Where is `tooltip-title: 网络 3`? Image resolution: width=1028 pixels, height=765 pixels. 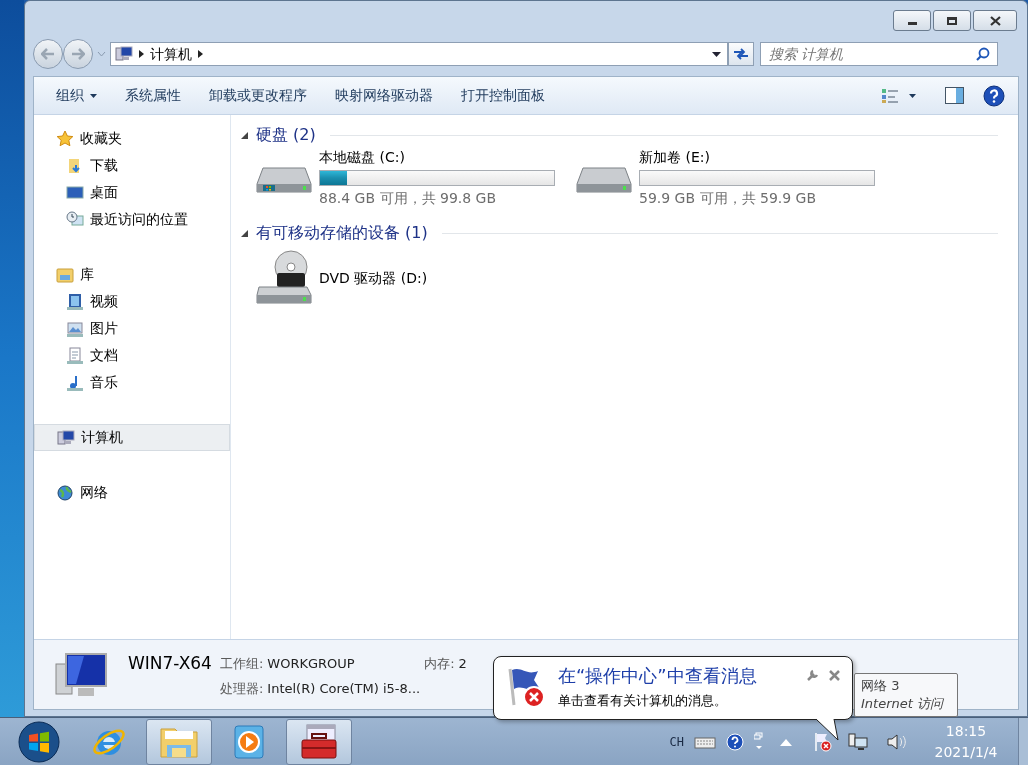
tooltip-title: 网络 3 is located at coordinates (881, 686).